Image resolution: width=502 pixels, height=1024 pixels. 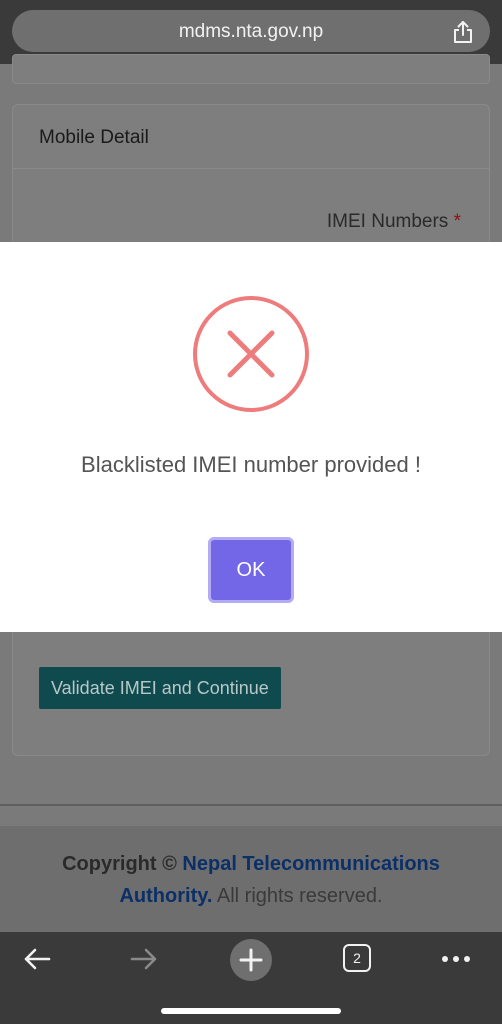 I want to click on url-text: mdms.nta.gov.np, so click(x=251, y=31).